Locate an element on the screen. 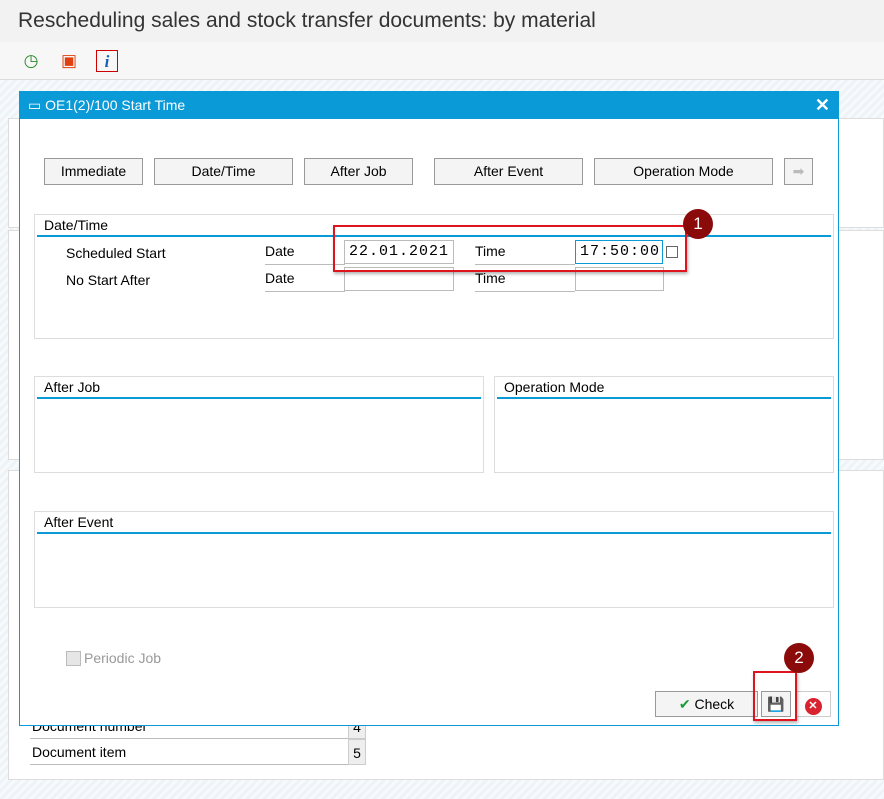 The width and height of the screenshot is (884, 799). periodic-job-checkbox is located at coordinates (73, 658).